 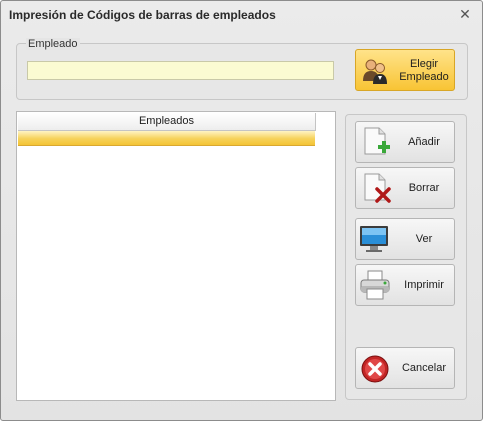 What do you see at coordinates (424, 239) in the screenshot?
I see `view-button-label: Ver` at bounding box center [424, 239].